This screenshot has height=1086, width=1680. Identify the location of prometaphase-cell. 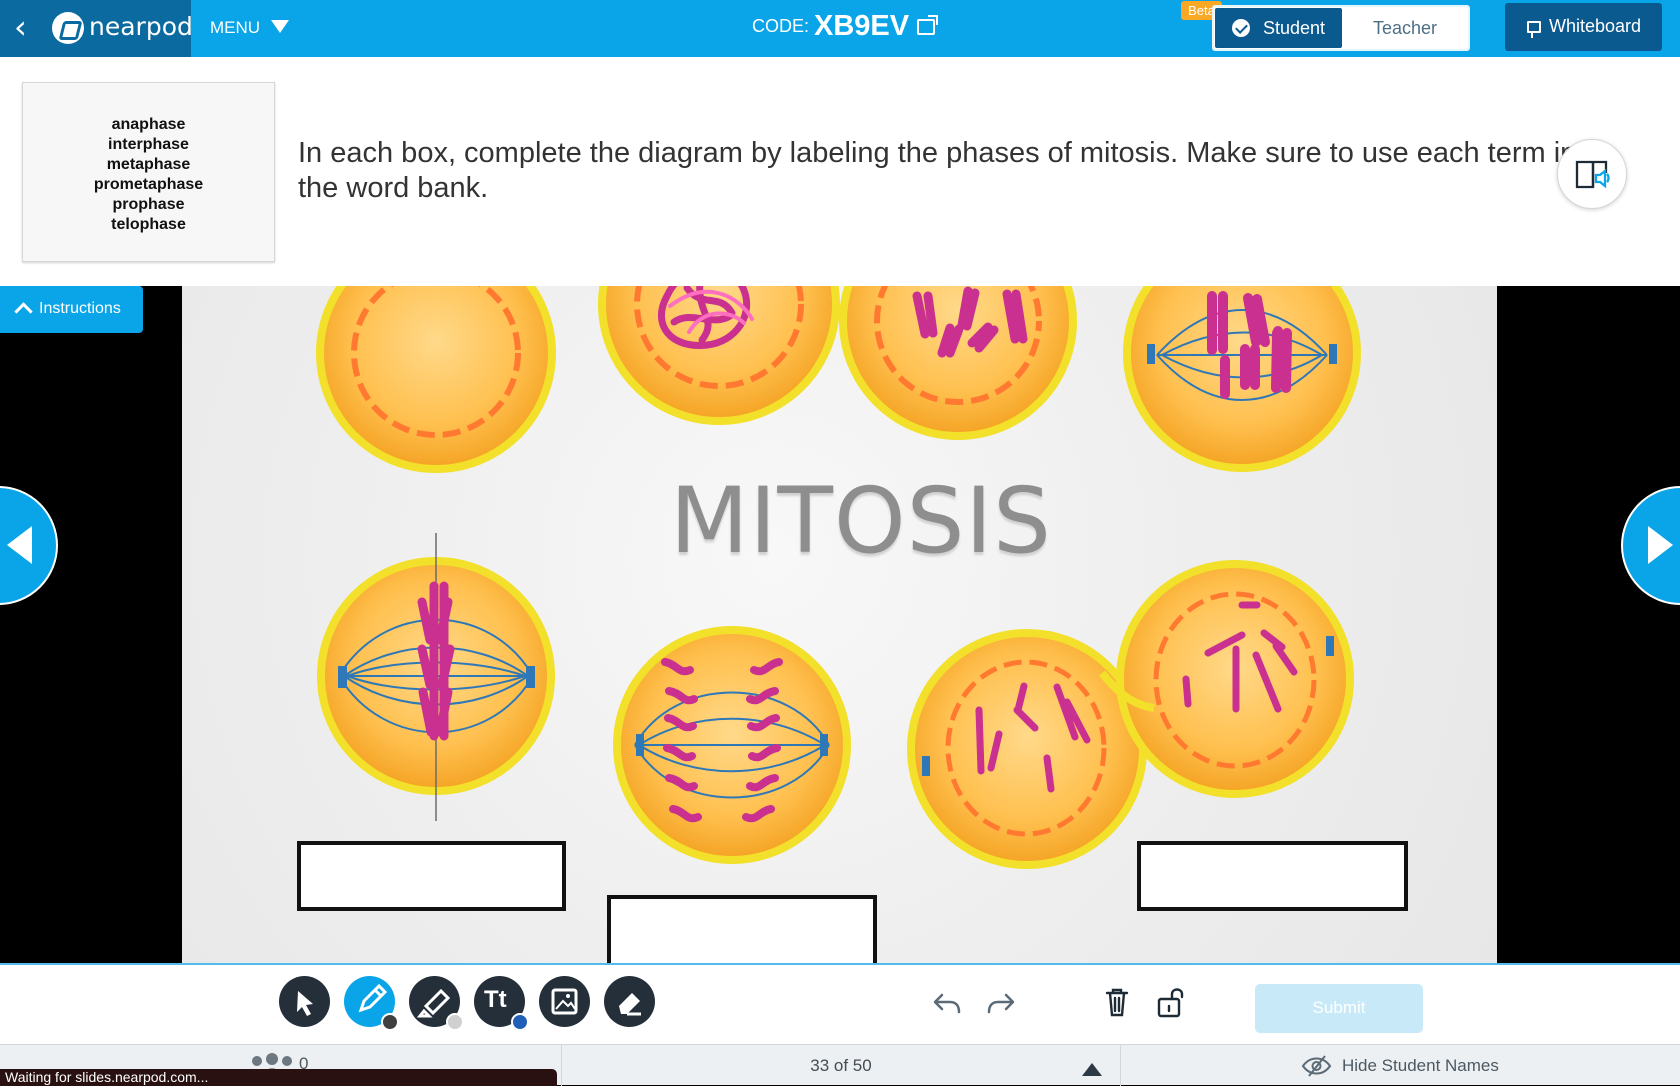
(958, 363).